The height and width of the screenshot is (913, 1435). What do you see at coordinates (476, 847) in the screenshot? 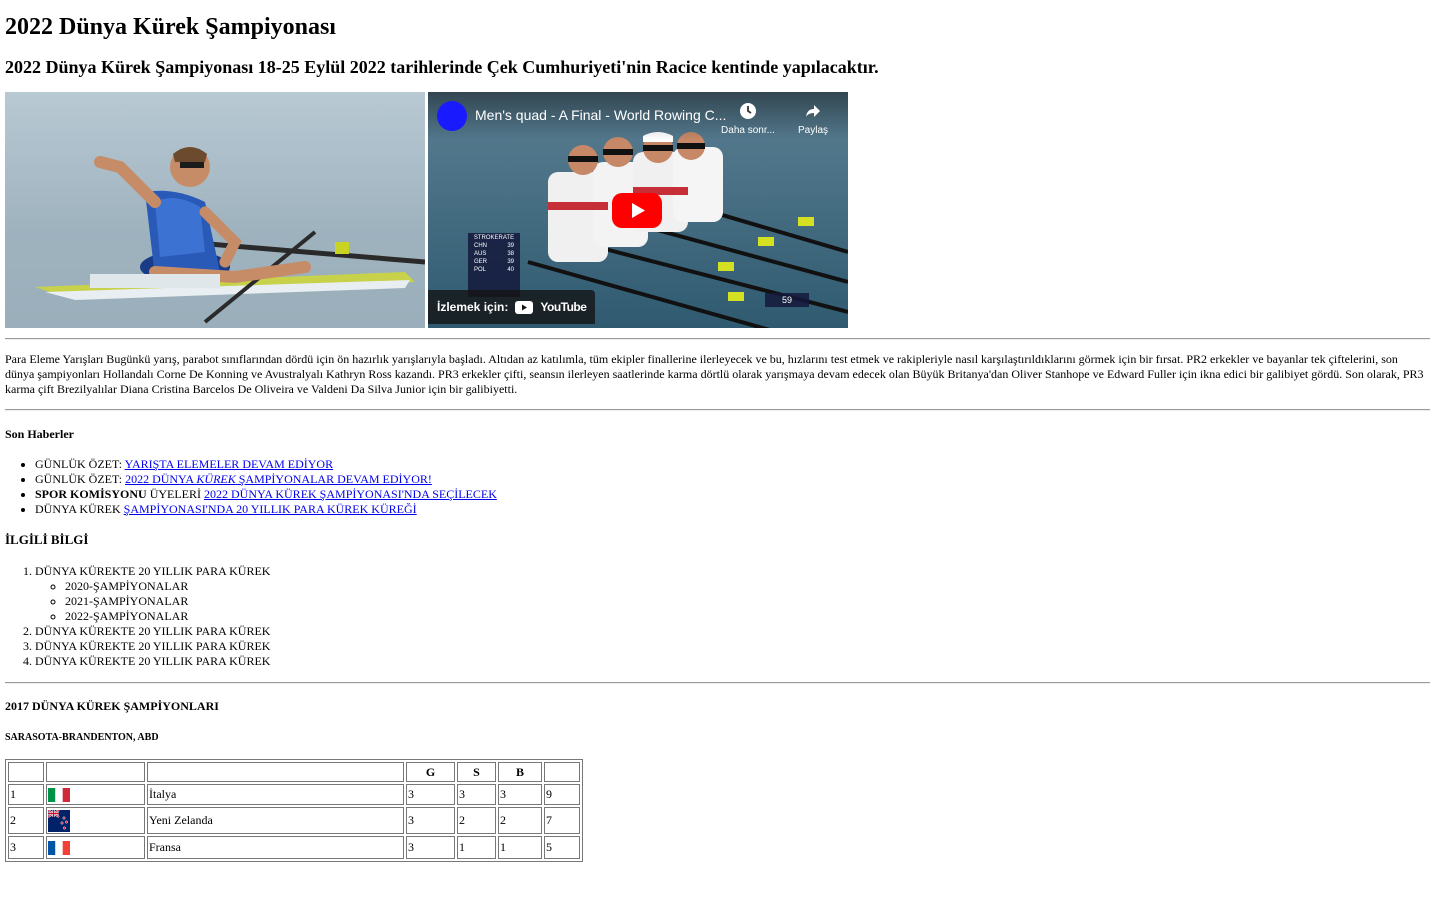
I see `silver-cell: 1` at bounding box center [476, 847].